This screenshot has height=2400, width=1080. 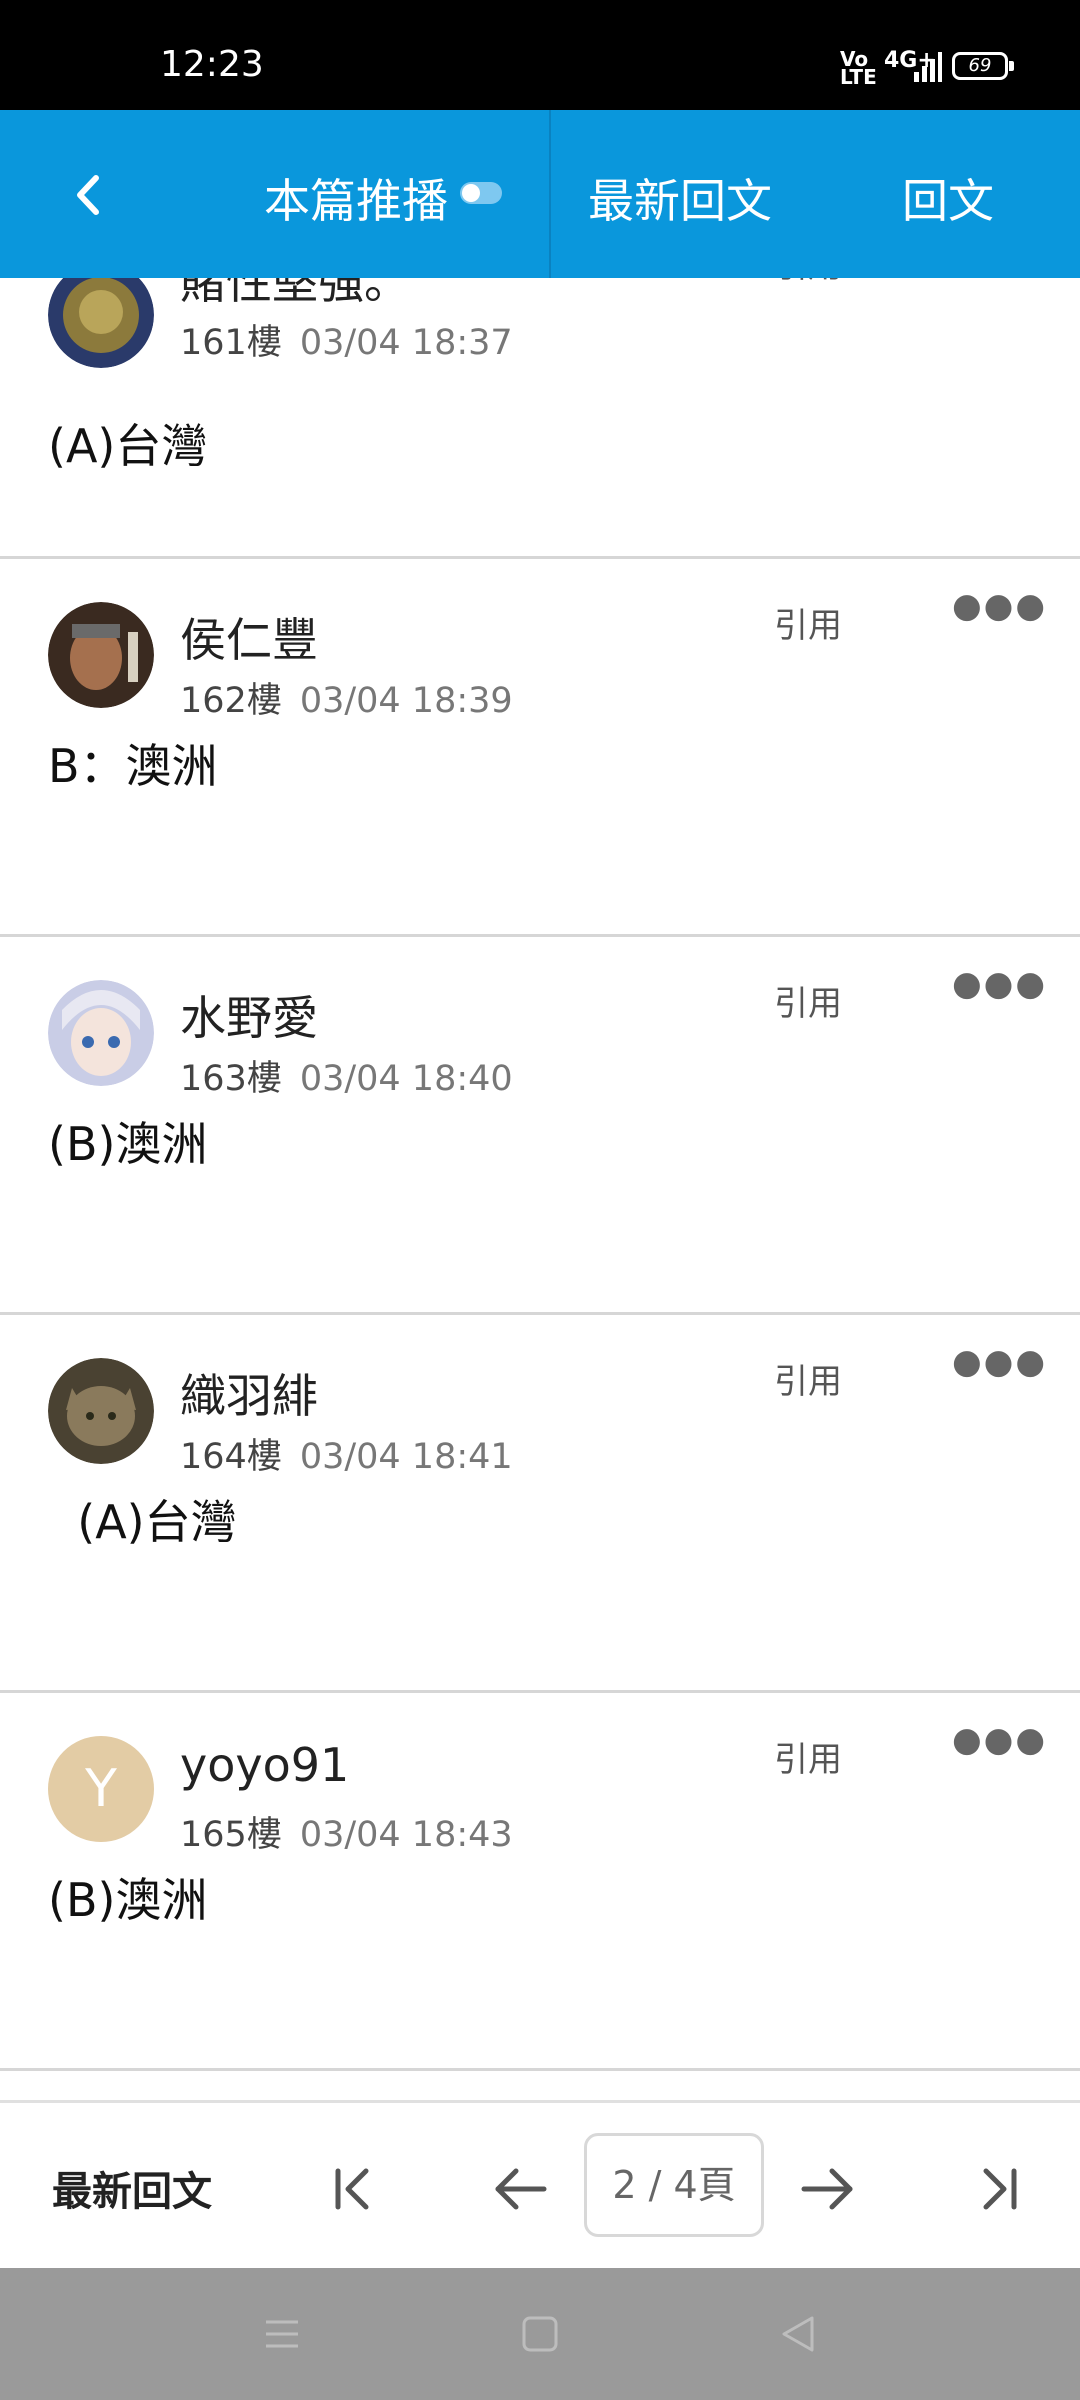 What do you see at coordinates (406, 1457) in the screenshot?
I see `post-time: 03/04 18:41` at bounding box center [406, 1457].